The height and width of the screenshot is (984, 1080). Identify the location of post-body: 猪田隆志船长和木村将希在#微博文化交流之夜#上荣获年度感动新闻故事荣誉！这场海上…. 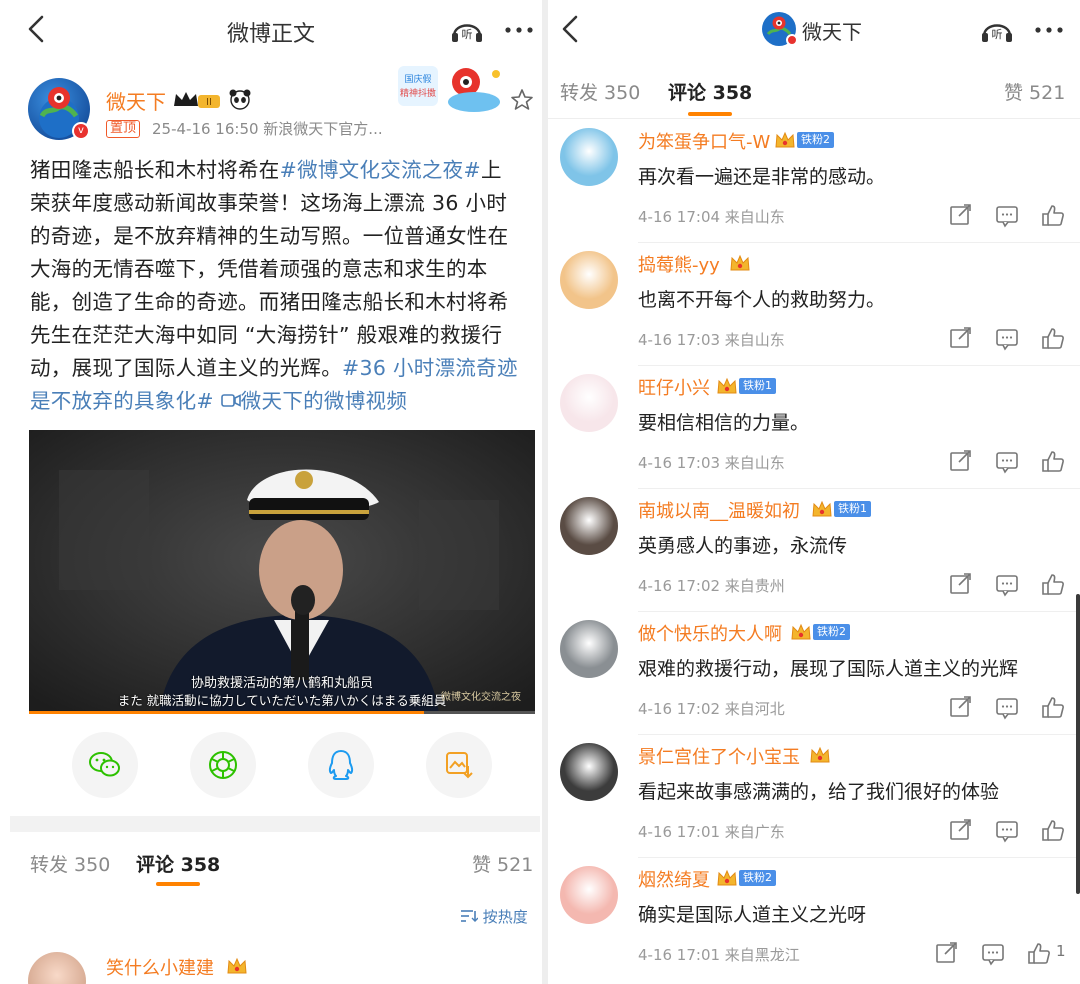
(276, 286).